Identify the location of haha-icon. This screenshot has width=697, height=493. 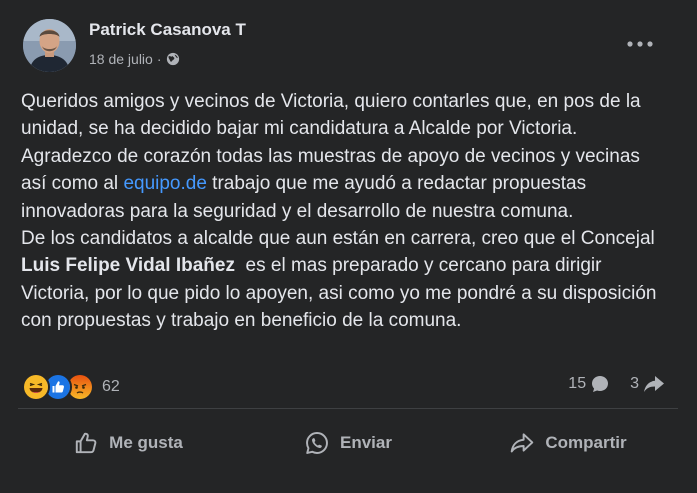
(36, 387).